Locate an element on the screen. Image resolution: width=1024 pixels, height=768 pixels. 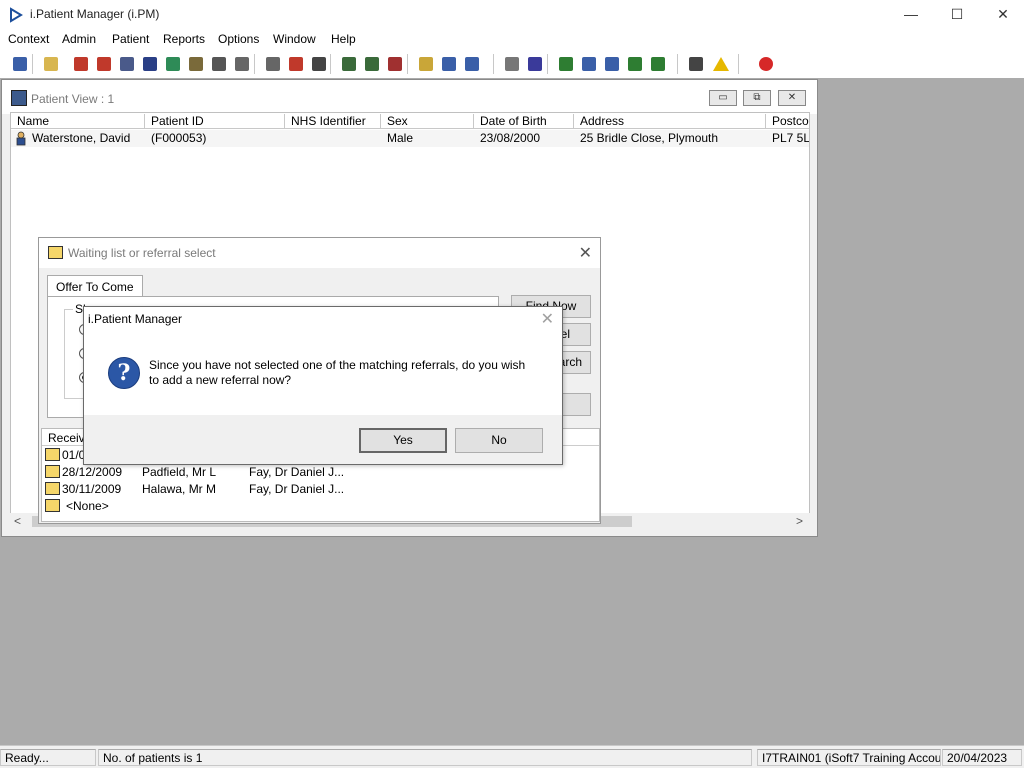
minimize-icon: ▭ is located at coordinates (723, 98).